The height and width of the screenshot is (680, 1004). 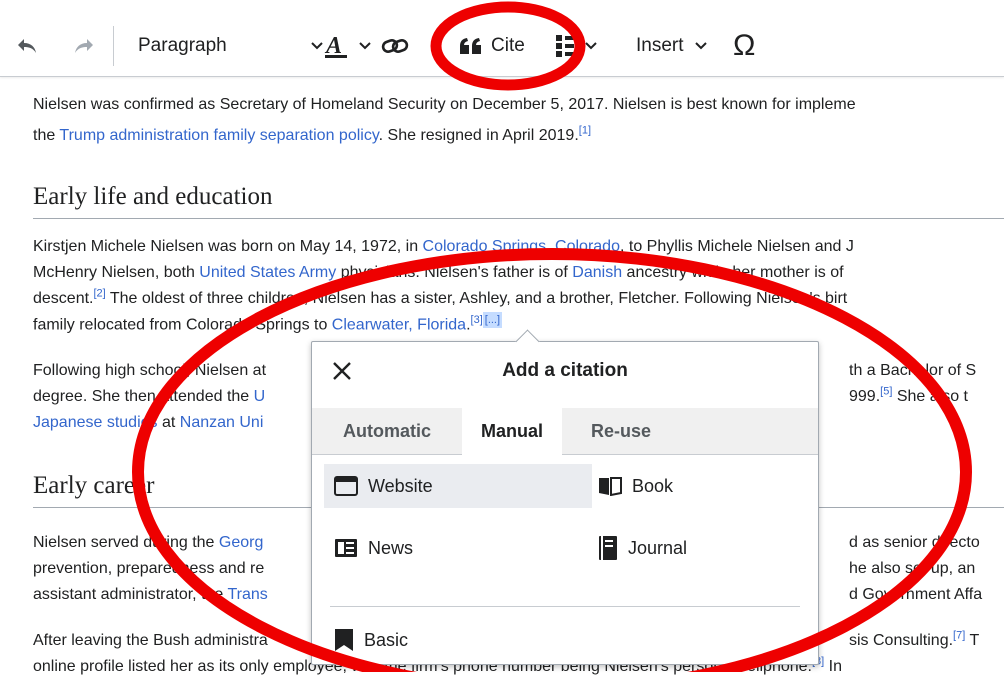 I want to click on education-line-1: Following high school, Nielsen at, so click(x=150, y=370).